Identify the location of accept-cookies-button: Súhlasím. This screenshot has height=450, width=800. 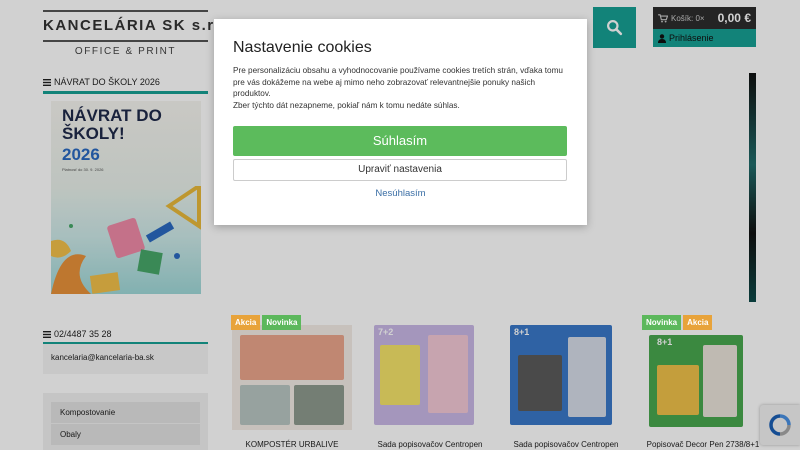
(400, 140).